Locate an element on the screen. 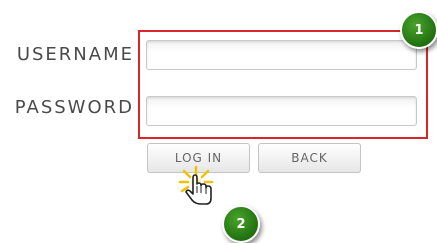  back-button: BACK is located at coordinates (309, 158).